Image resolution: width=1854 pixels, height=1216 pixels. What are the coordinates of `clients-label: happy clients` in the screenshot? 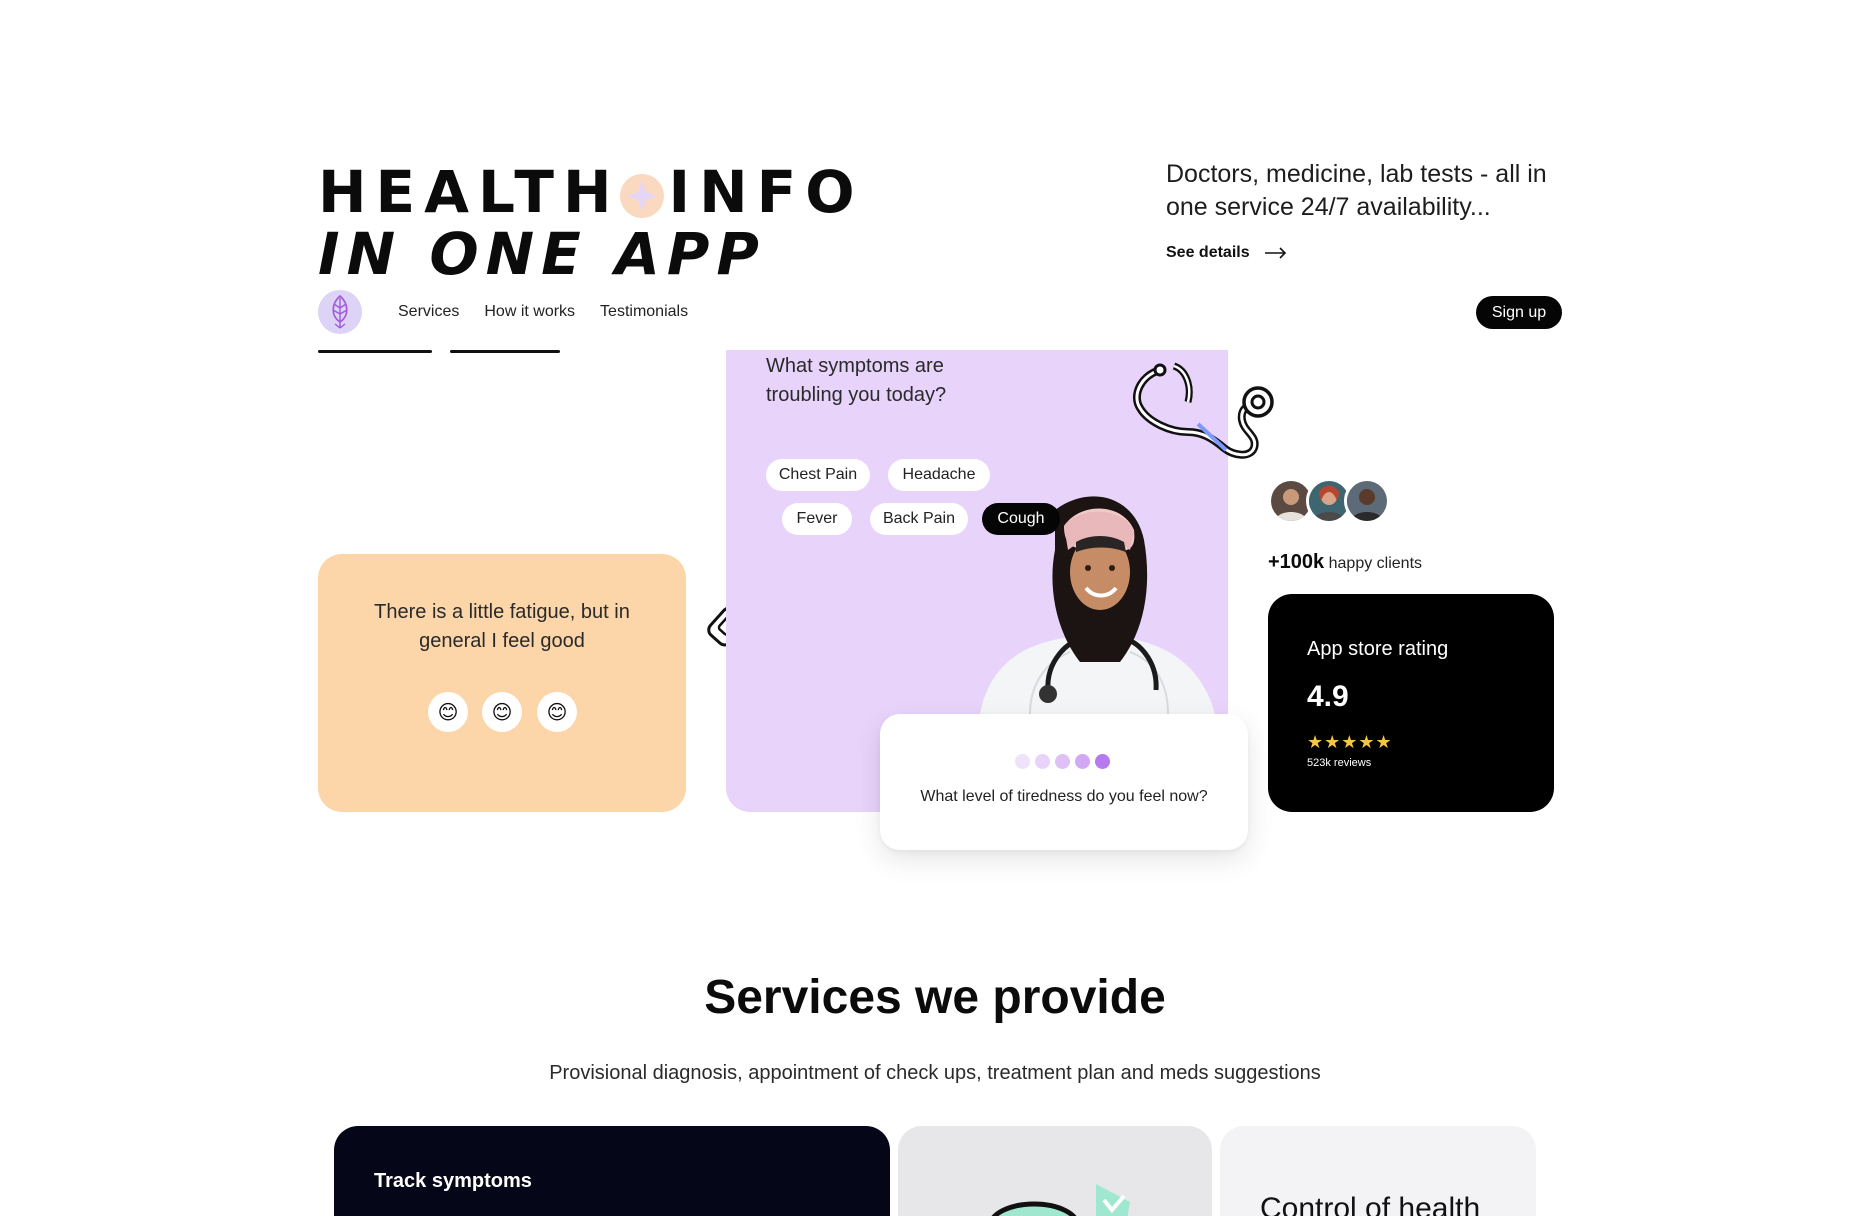 It's located at (1375, 563).